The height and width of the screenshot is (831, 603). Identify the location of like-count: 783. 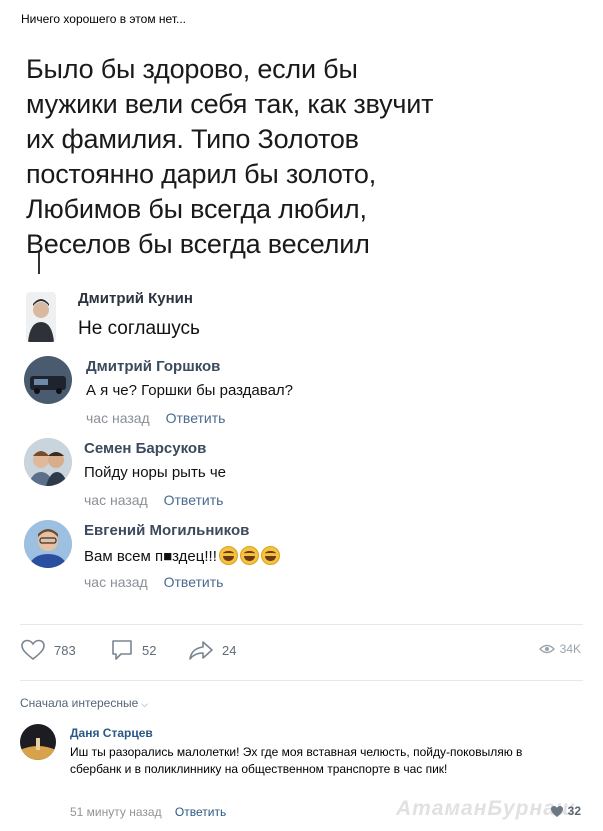
(65, 650).